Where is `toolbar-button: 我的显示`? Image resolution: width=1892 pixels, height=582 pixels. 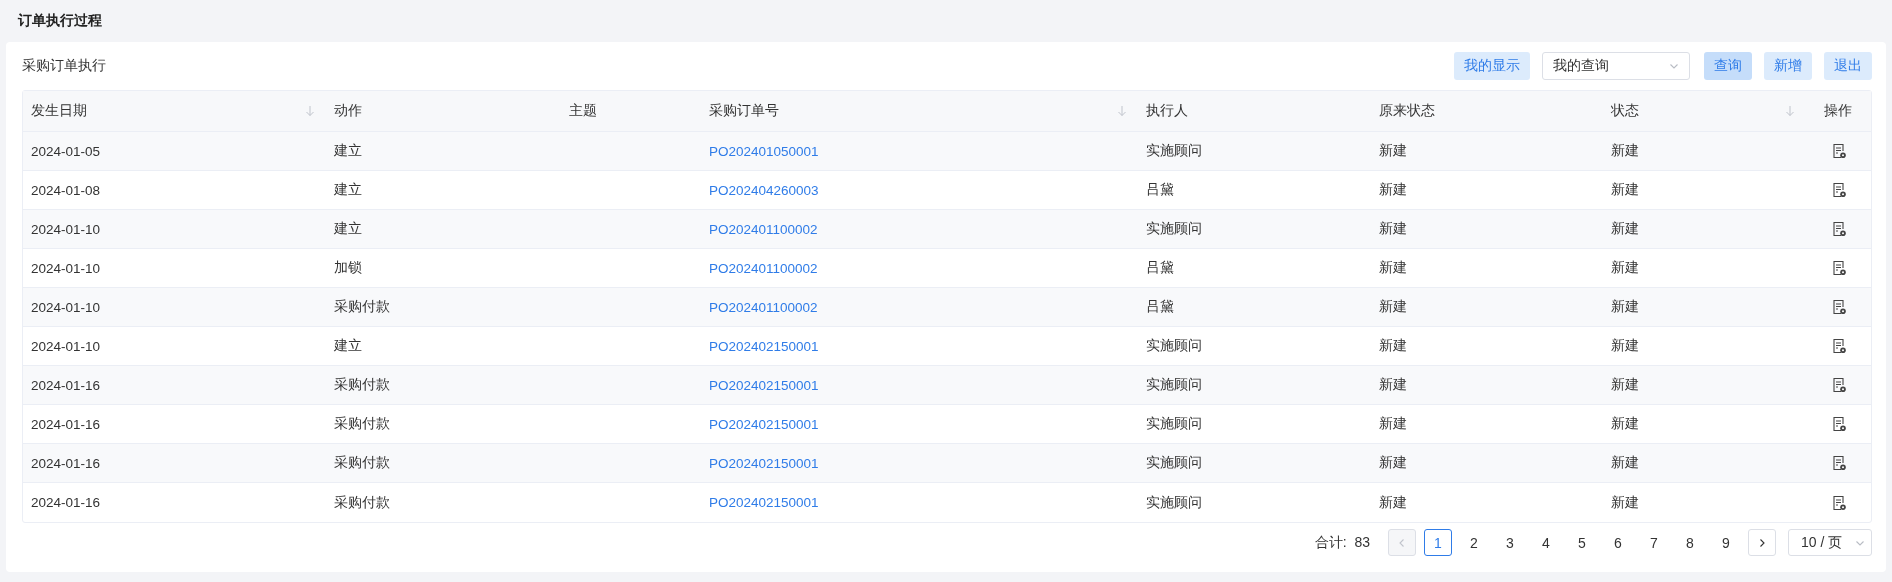
toolbar-button: 我的显示 is located at coordinates (1492, 66).